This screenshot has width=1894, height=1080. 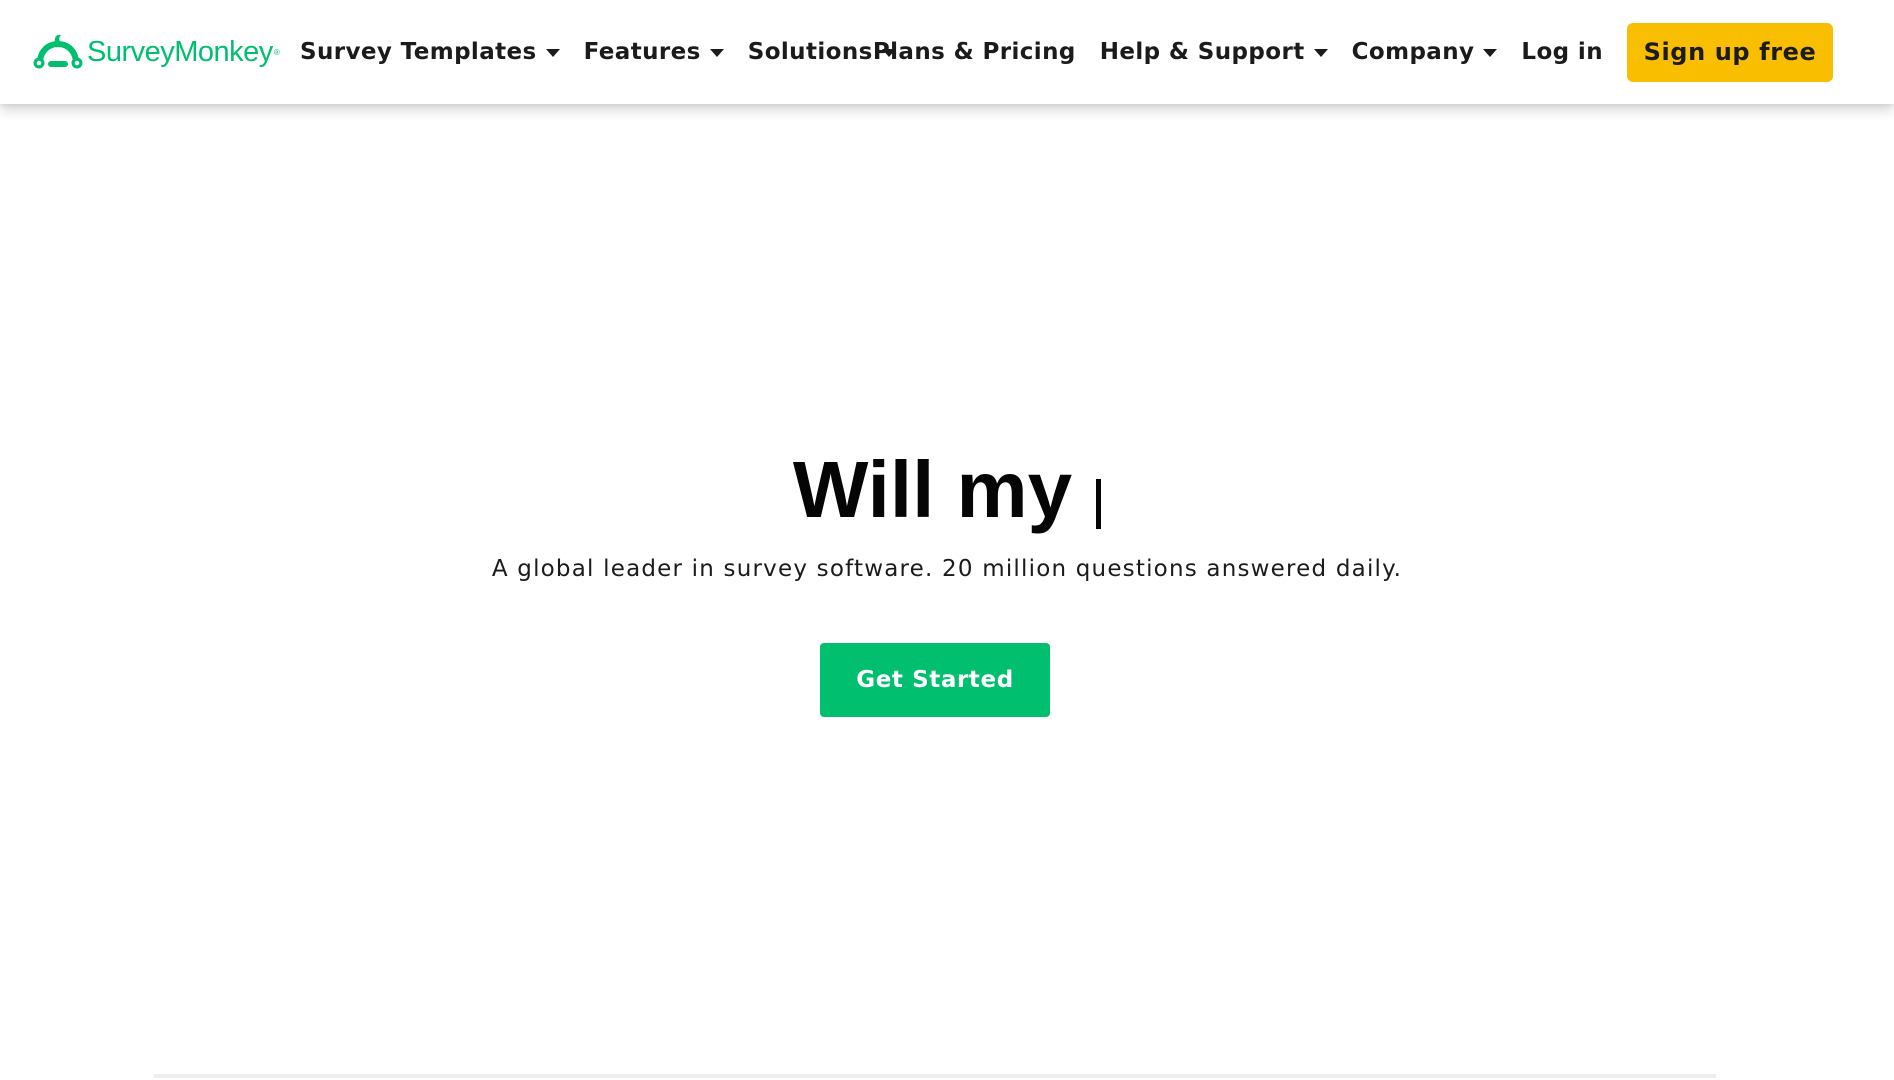 What do you see at coordinates (1730, 52) in the screenshot?
I see `sign-up-free-button: Sign up free` at bounding box center [1730, 52].